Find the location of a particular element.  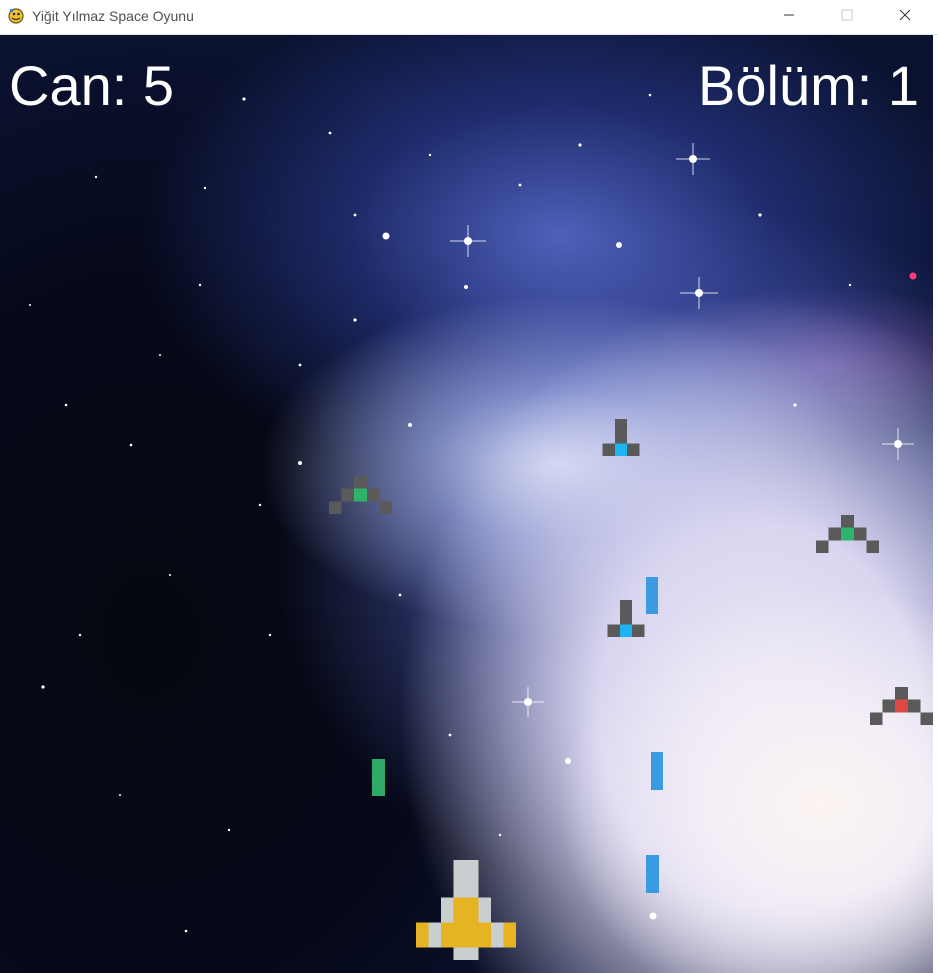

window-border is located at coordinates (935, 504).